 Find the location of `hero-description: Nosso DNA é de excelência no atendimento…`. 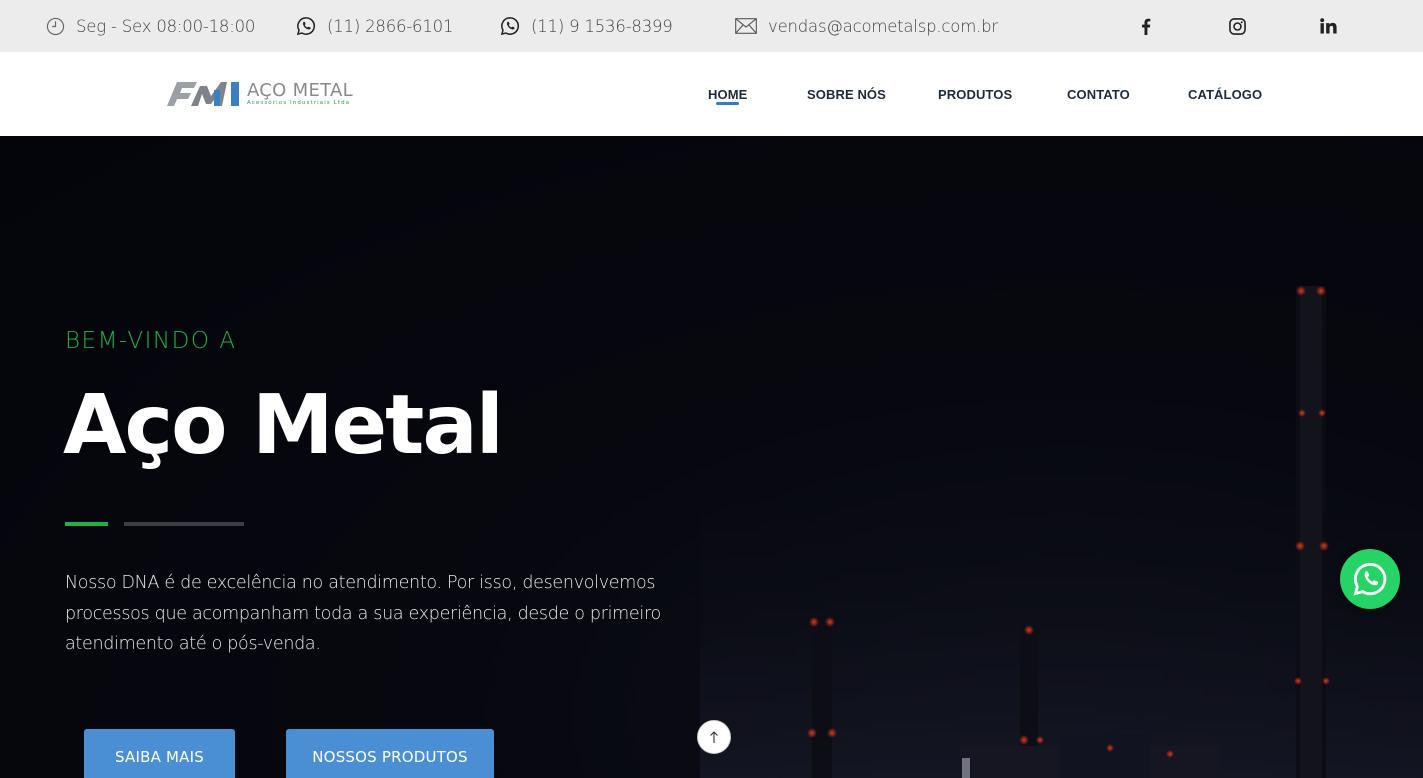

hero-description: Nosso DNA é de excelência no atendimento… is located at coordinates (363, 613).